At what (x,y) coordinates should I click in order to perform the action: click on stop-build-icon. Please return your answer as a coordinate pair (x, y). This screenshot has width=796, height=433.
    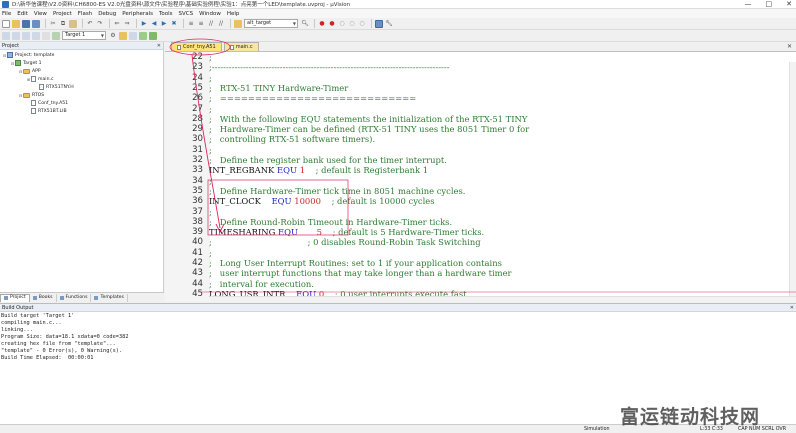
    Looking at the image, I should click on (46, 35).